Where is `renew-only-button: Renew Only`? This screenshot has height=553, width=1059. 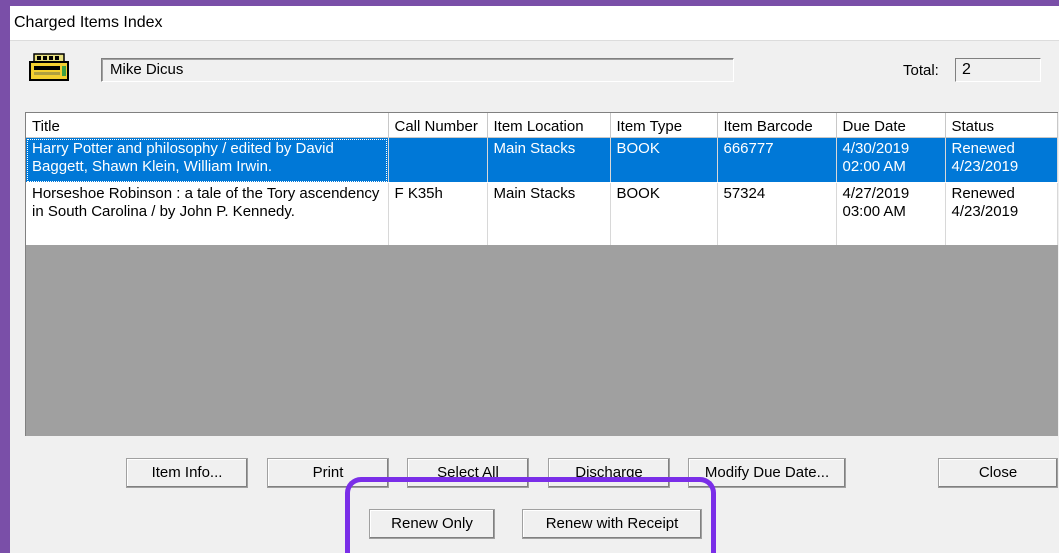 renew-only-button: Renew Only is located at coordinates (432, 524).